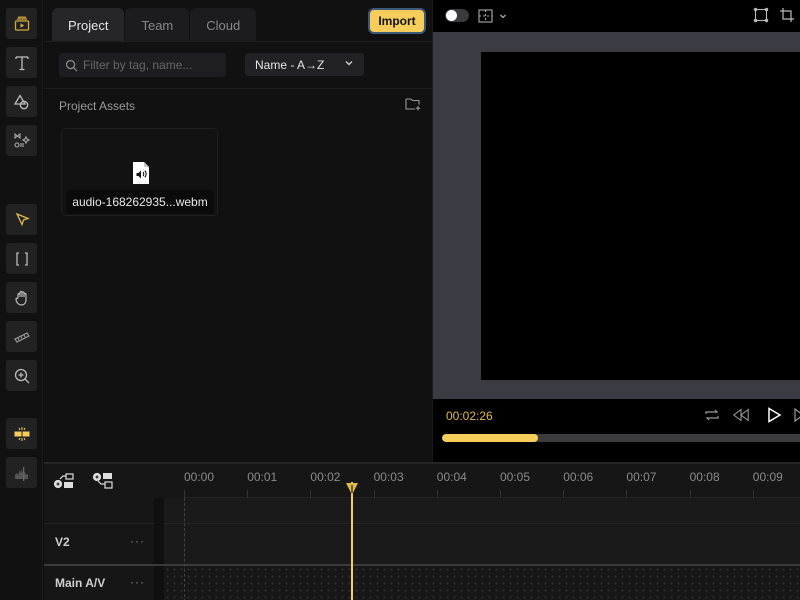  Describe the element at coordinates (352, 489) in the screenshot. I see `playhead-handle` at that location.